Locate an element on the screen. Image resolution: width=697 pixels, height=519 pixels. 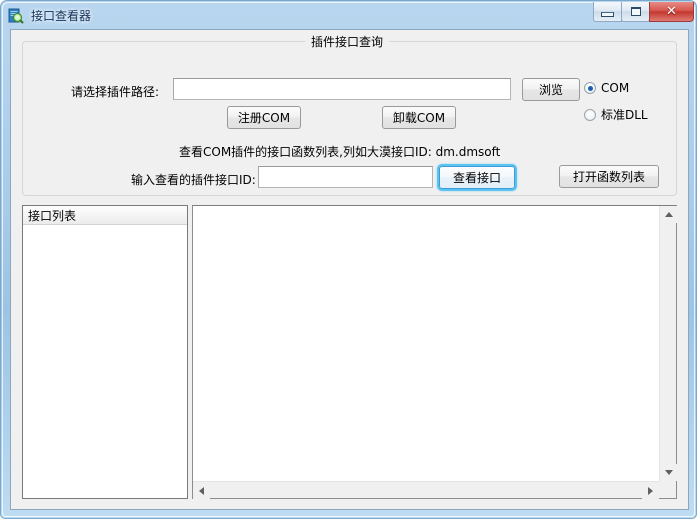
open-function-list-button: 打开函数列表 is located at coordinates (609, 176).